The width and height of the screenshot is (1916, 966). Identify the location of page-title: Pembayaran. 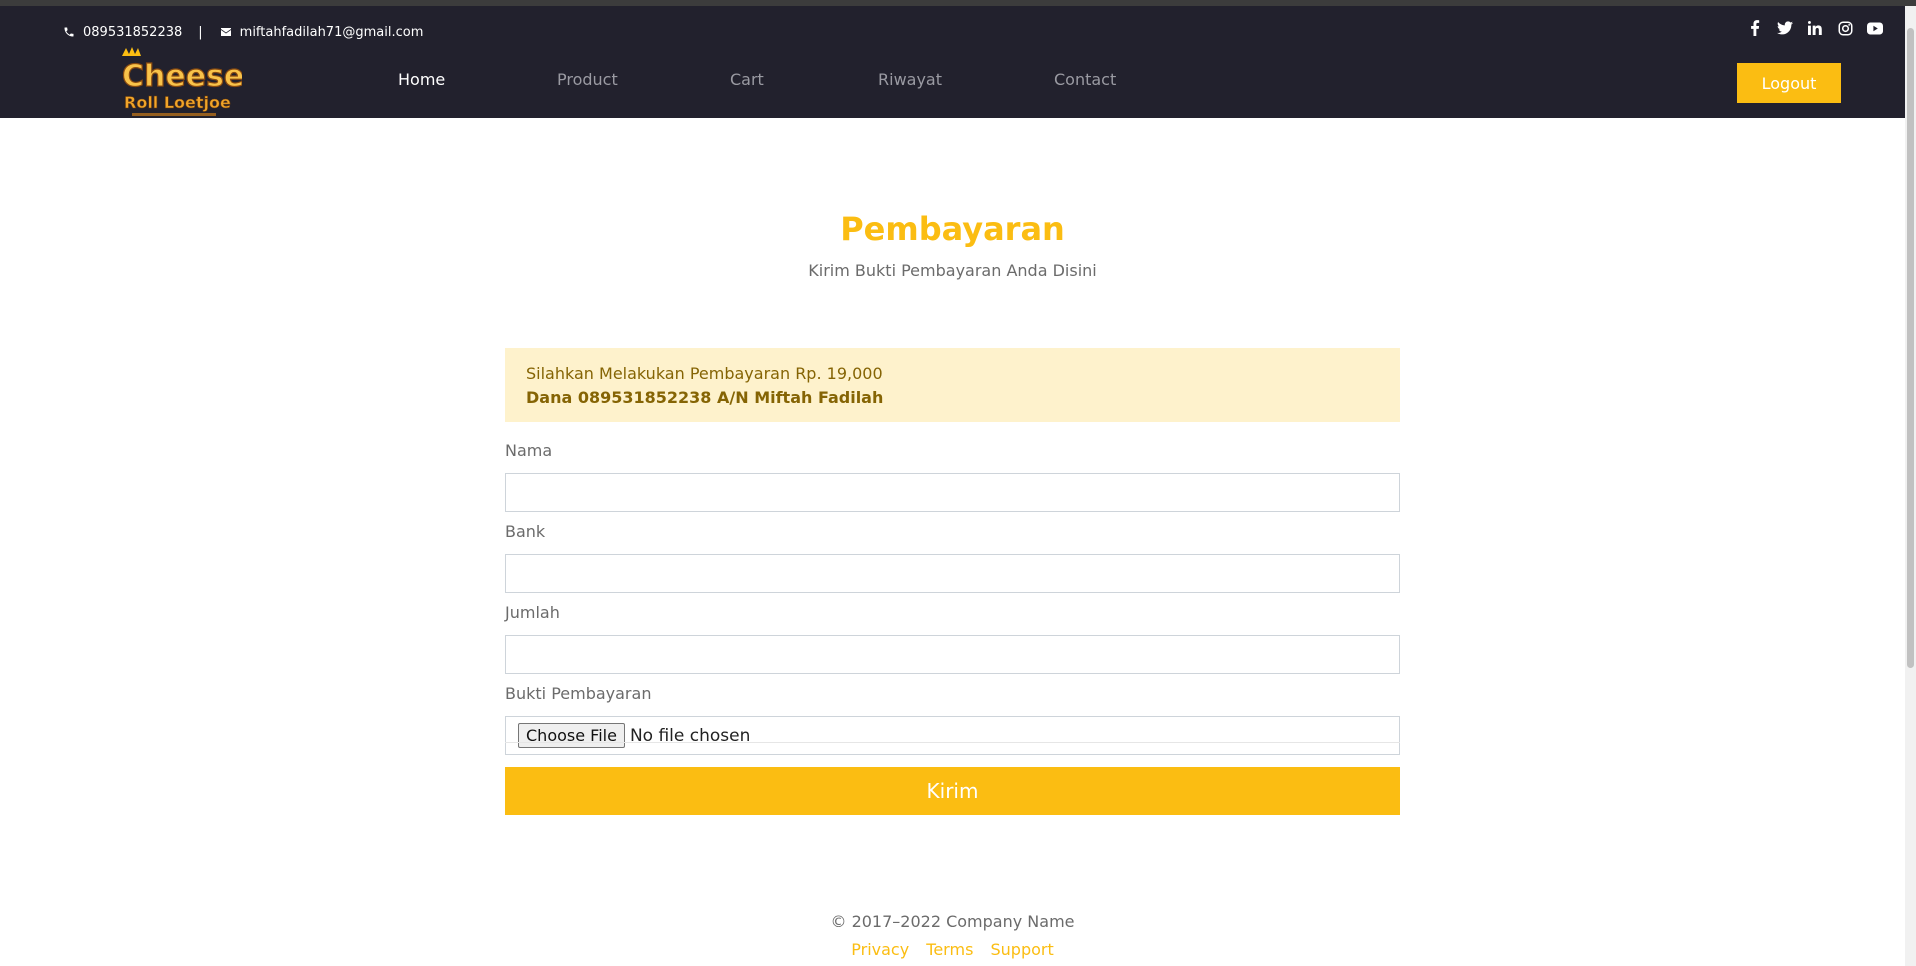
(952, 229).